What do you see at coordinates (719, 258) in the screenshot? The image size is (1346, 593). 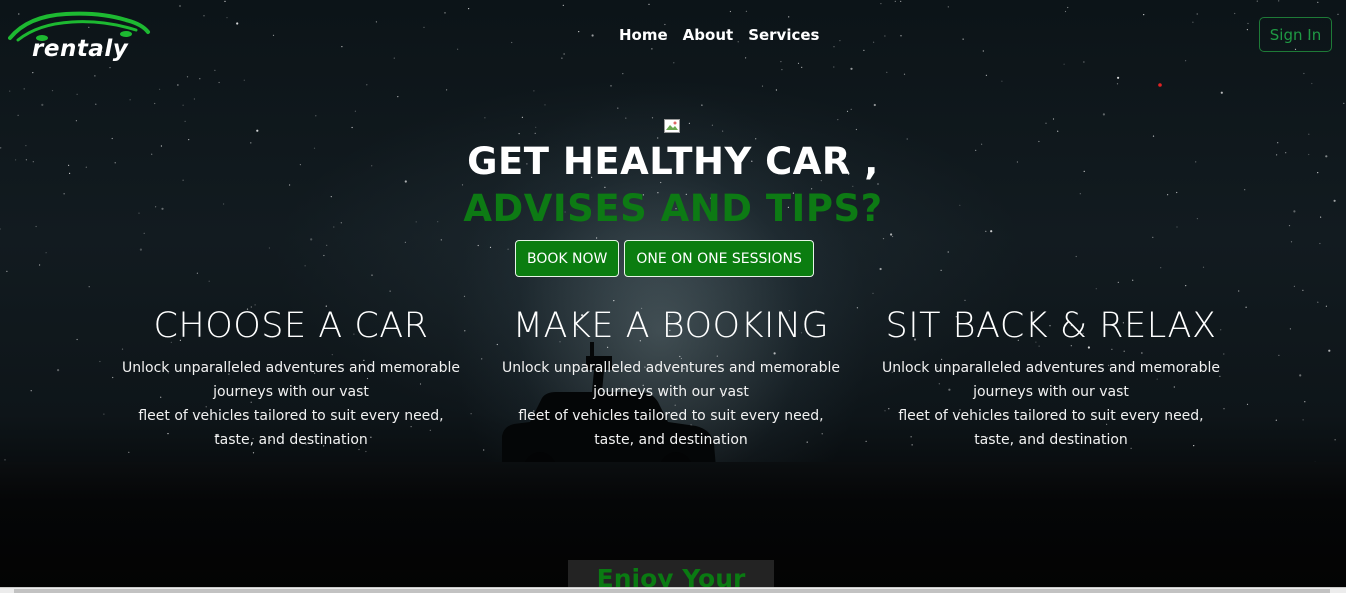 I see `one-on-one-sessions-button: ONE ON ONE SESSIONS` at bounding box center [719, 258].